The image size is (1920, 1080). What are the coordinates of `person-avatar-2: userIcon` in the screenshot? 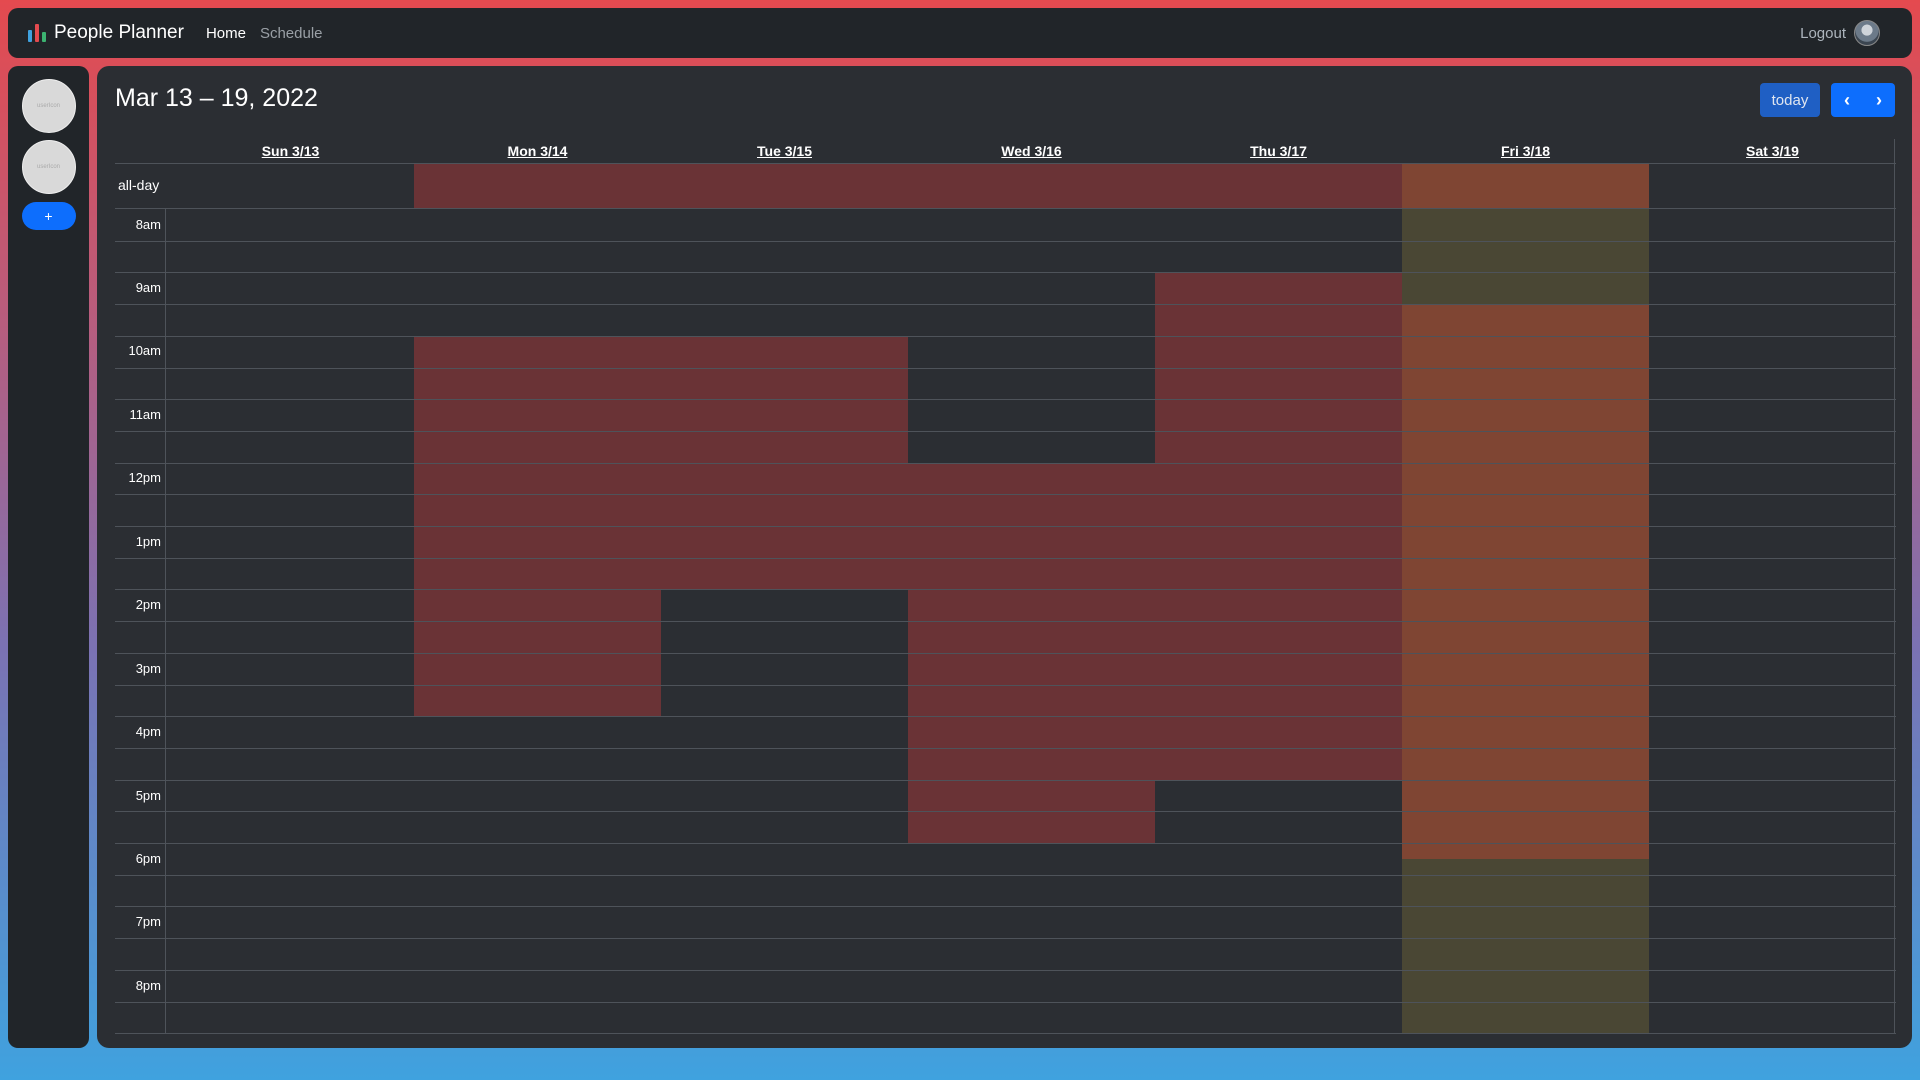 It's located at (48, 167).